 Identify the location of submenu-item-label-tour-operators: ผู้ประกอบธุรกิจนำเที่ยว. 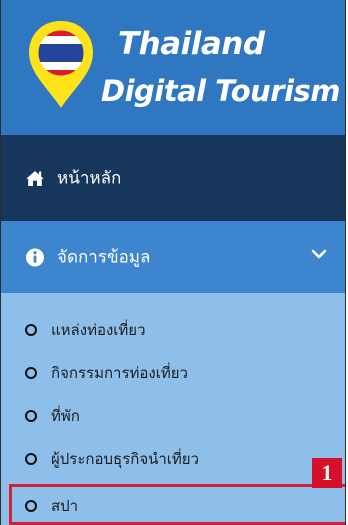
(125, 459).